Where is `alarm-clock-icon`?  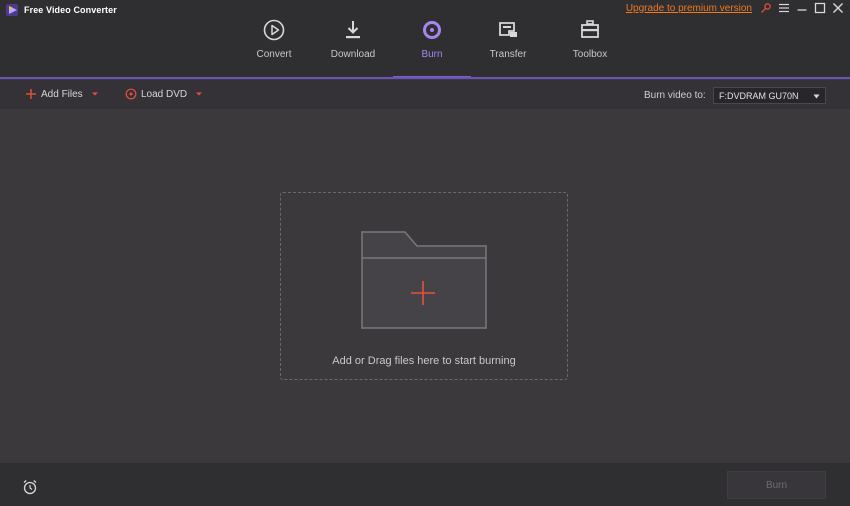
alarm-clock-icon is located at coordinates (30, 487).